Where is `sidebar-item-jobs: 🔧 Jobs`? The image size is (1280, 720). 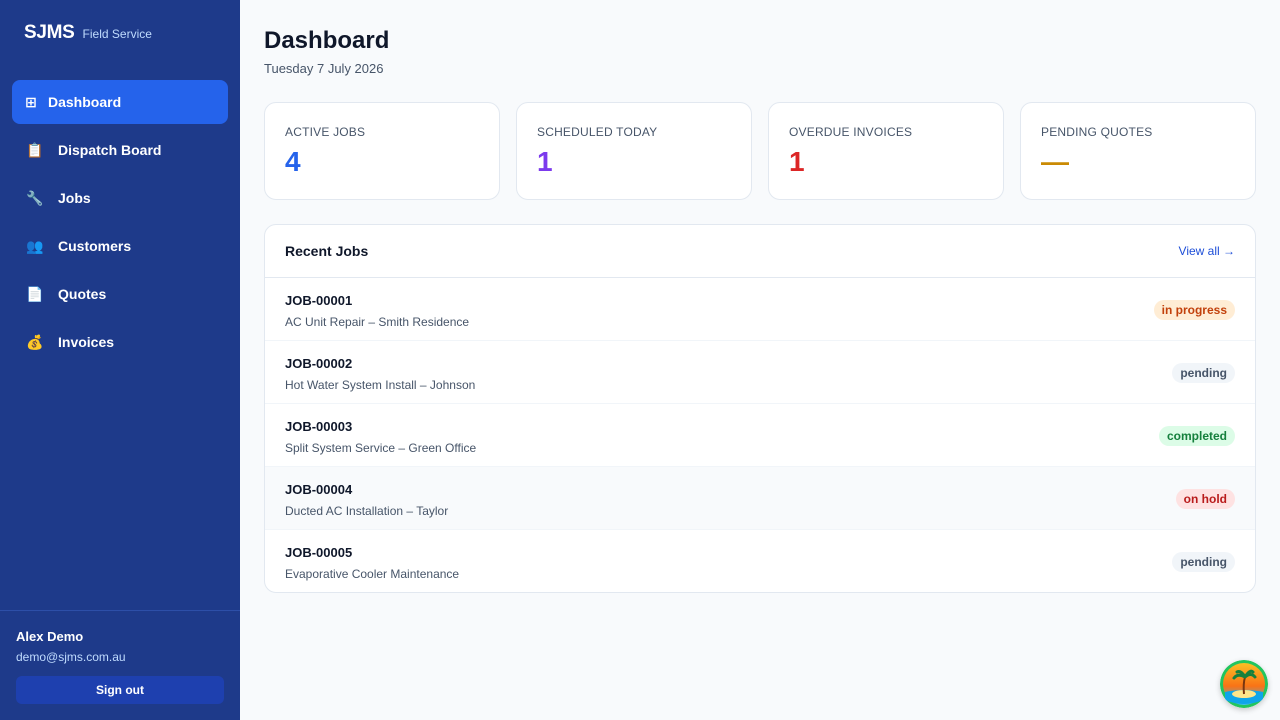
sidebar-item-jobs: 🔧 Jobs is located at coordinates (120, 198).